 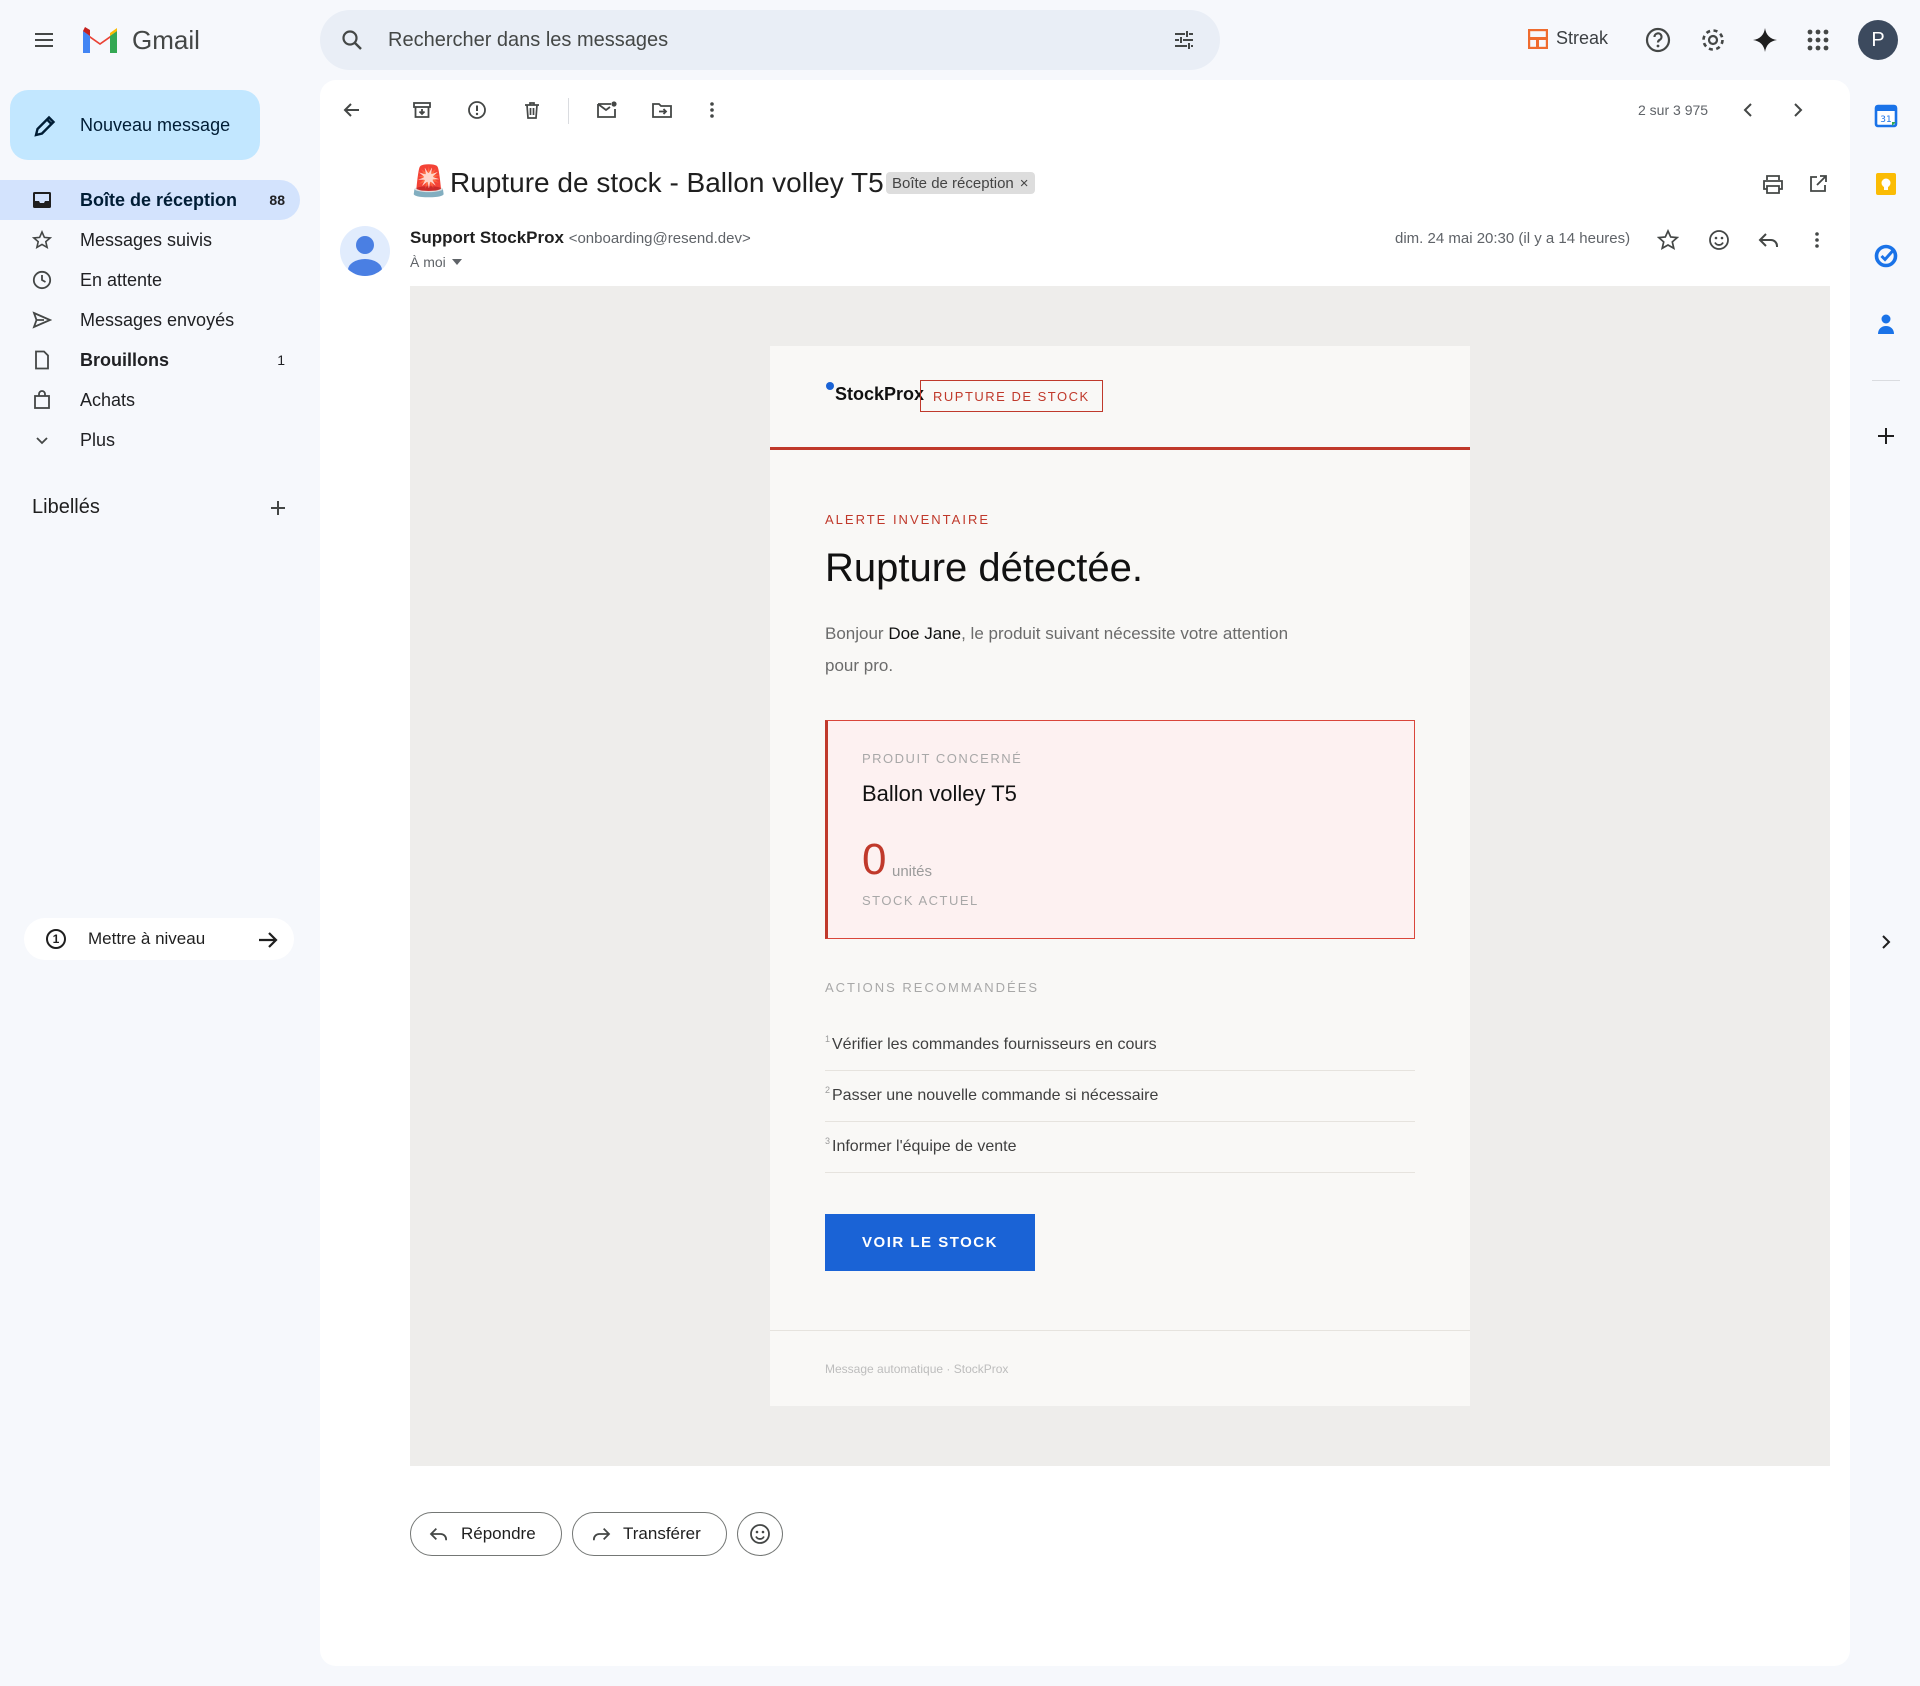 I want to click on sidebar-item-drafts: Brouillons 1, so click(x=150, y=360).